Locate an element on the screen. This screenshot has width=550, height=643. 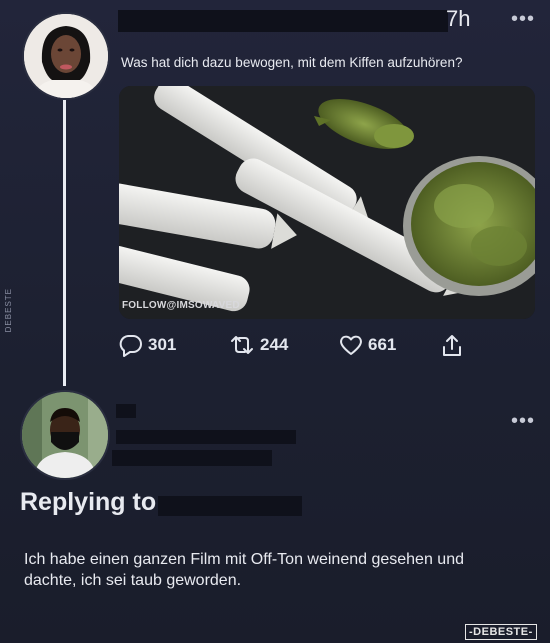
redacted-username is located at coordinates (283, 21).